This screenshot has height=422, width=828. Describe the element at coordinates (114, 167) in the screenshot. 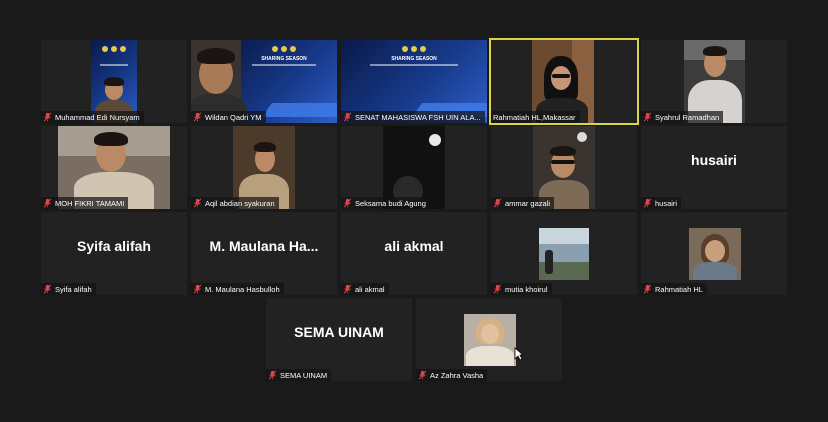

I see `participant-tile: MOH FIKRI TAMAMI` at that location.